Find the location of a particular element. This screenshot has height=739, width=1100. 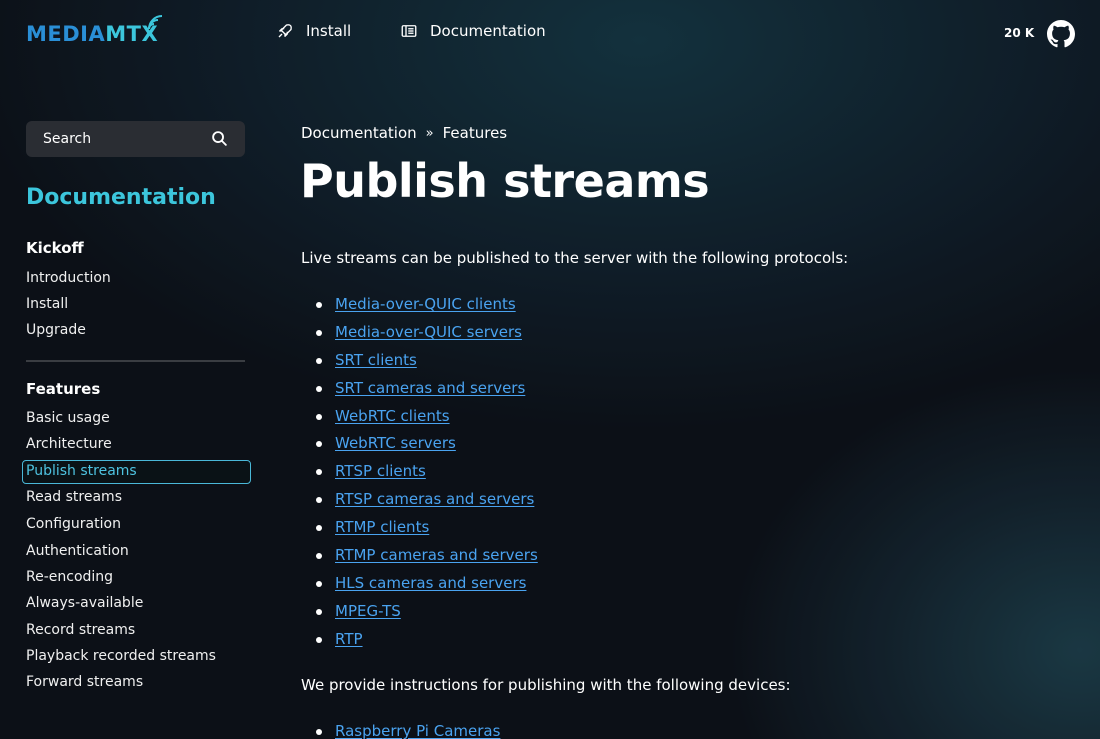

mediamtx-logo: MEDIAMTX is located at coordinates (94, 30).